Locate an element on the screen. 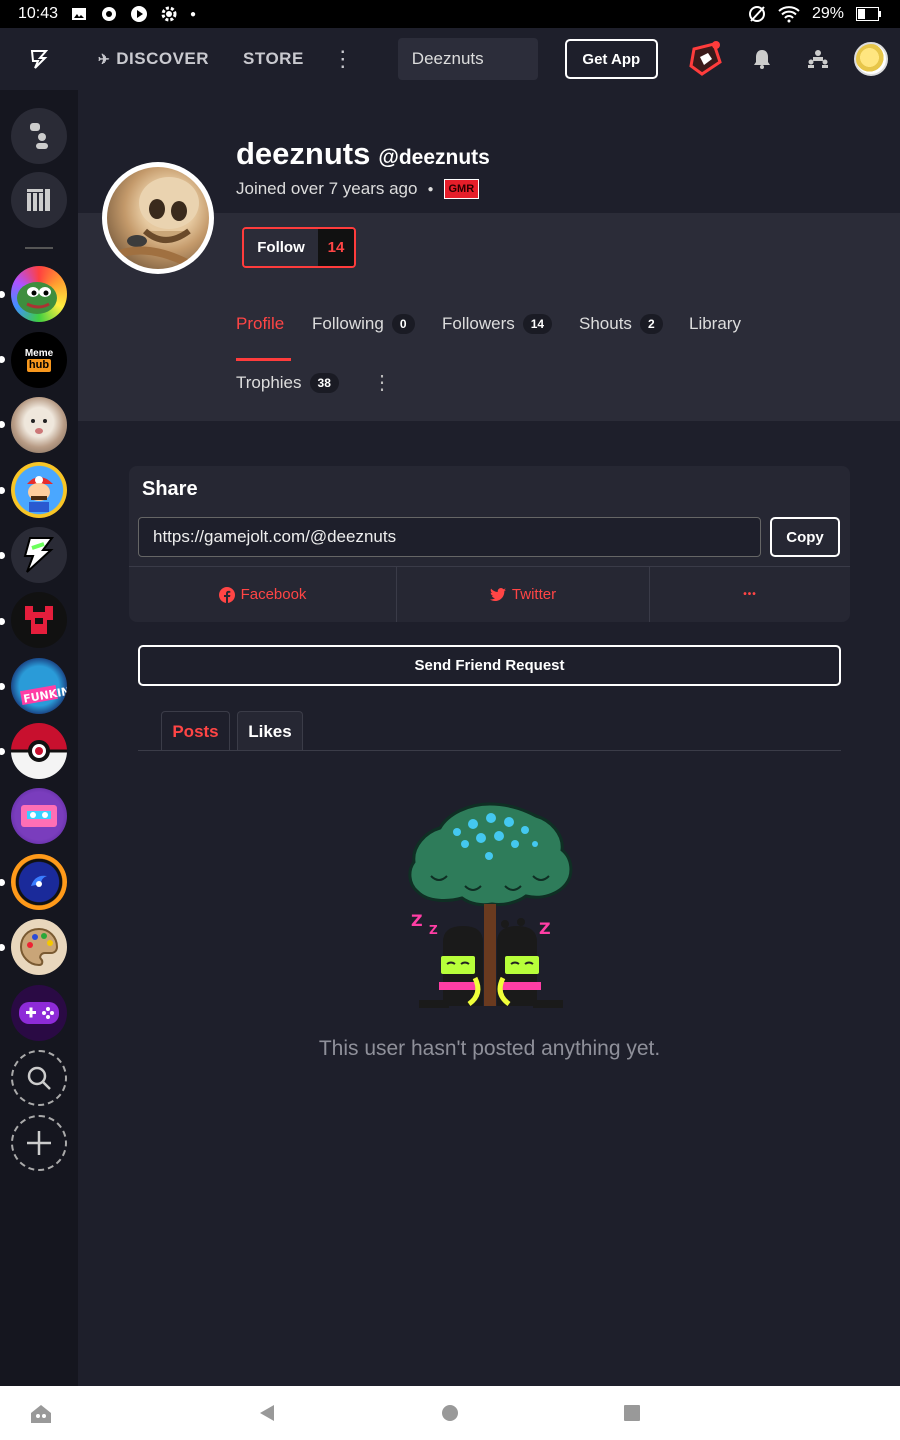  sidebar-search-icon is located at coordinates (39, 1078).